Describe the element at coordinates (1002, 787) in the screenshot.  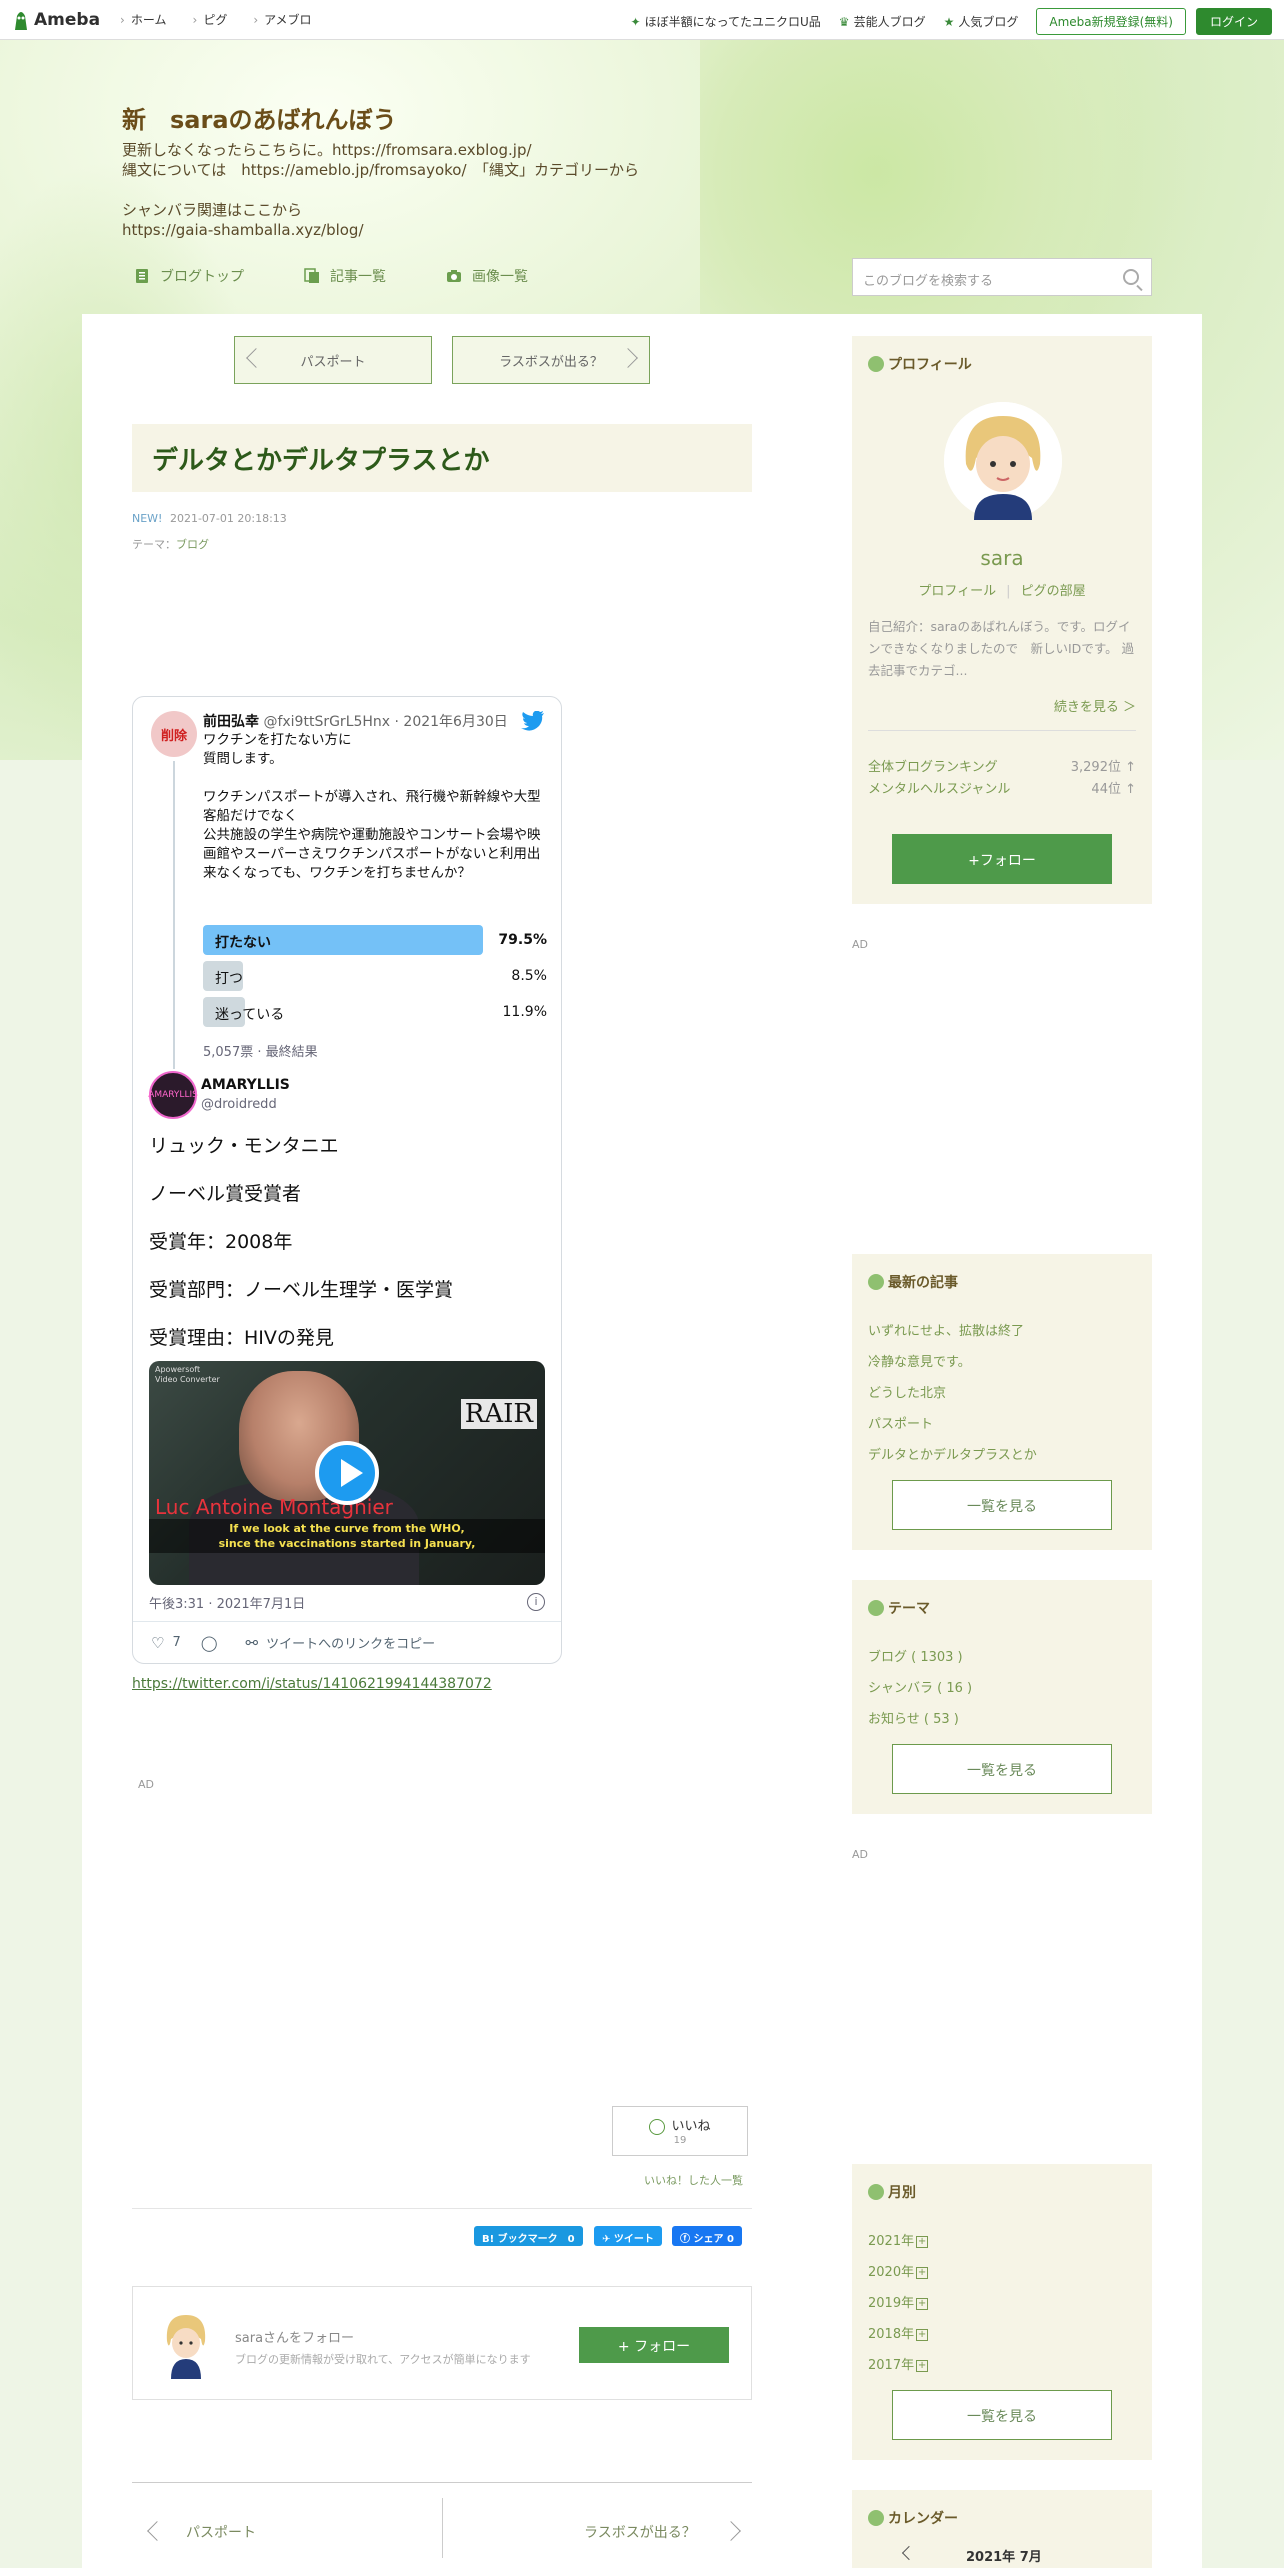
I see `ranking-genre: メンタルヘルスジャンル 44位 ↑` at that location.